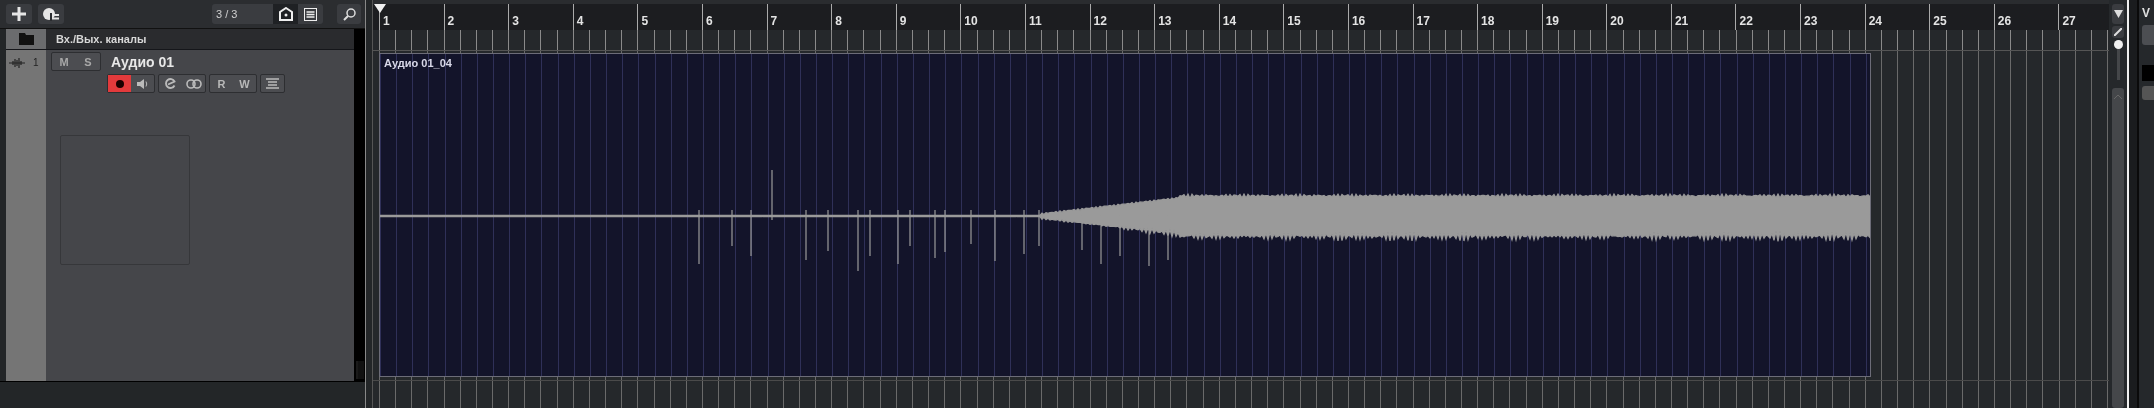 The width and height of the screenshot is (2154, 408). What do you see at coordinates (450, 22) in the screenshot?
I see `bar-number: 2` at bounding box center [450, 22].